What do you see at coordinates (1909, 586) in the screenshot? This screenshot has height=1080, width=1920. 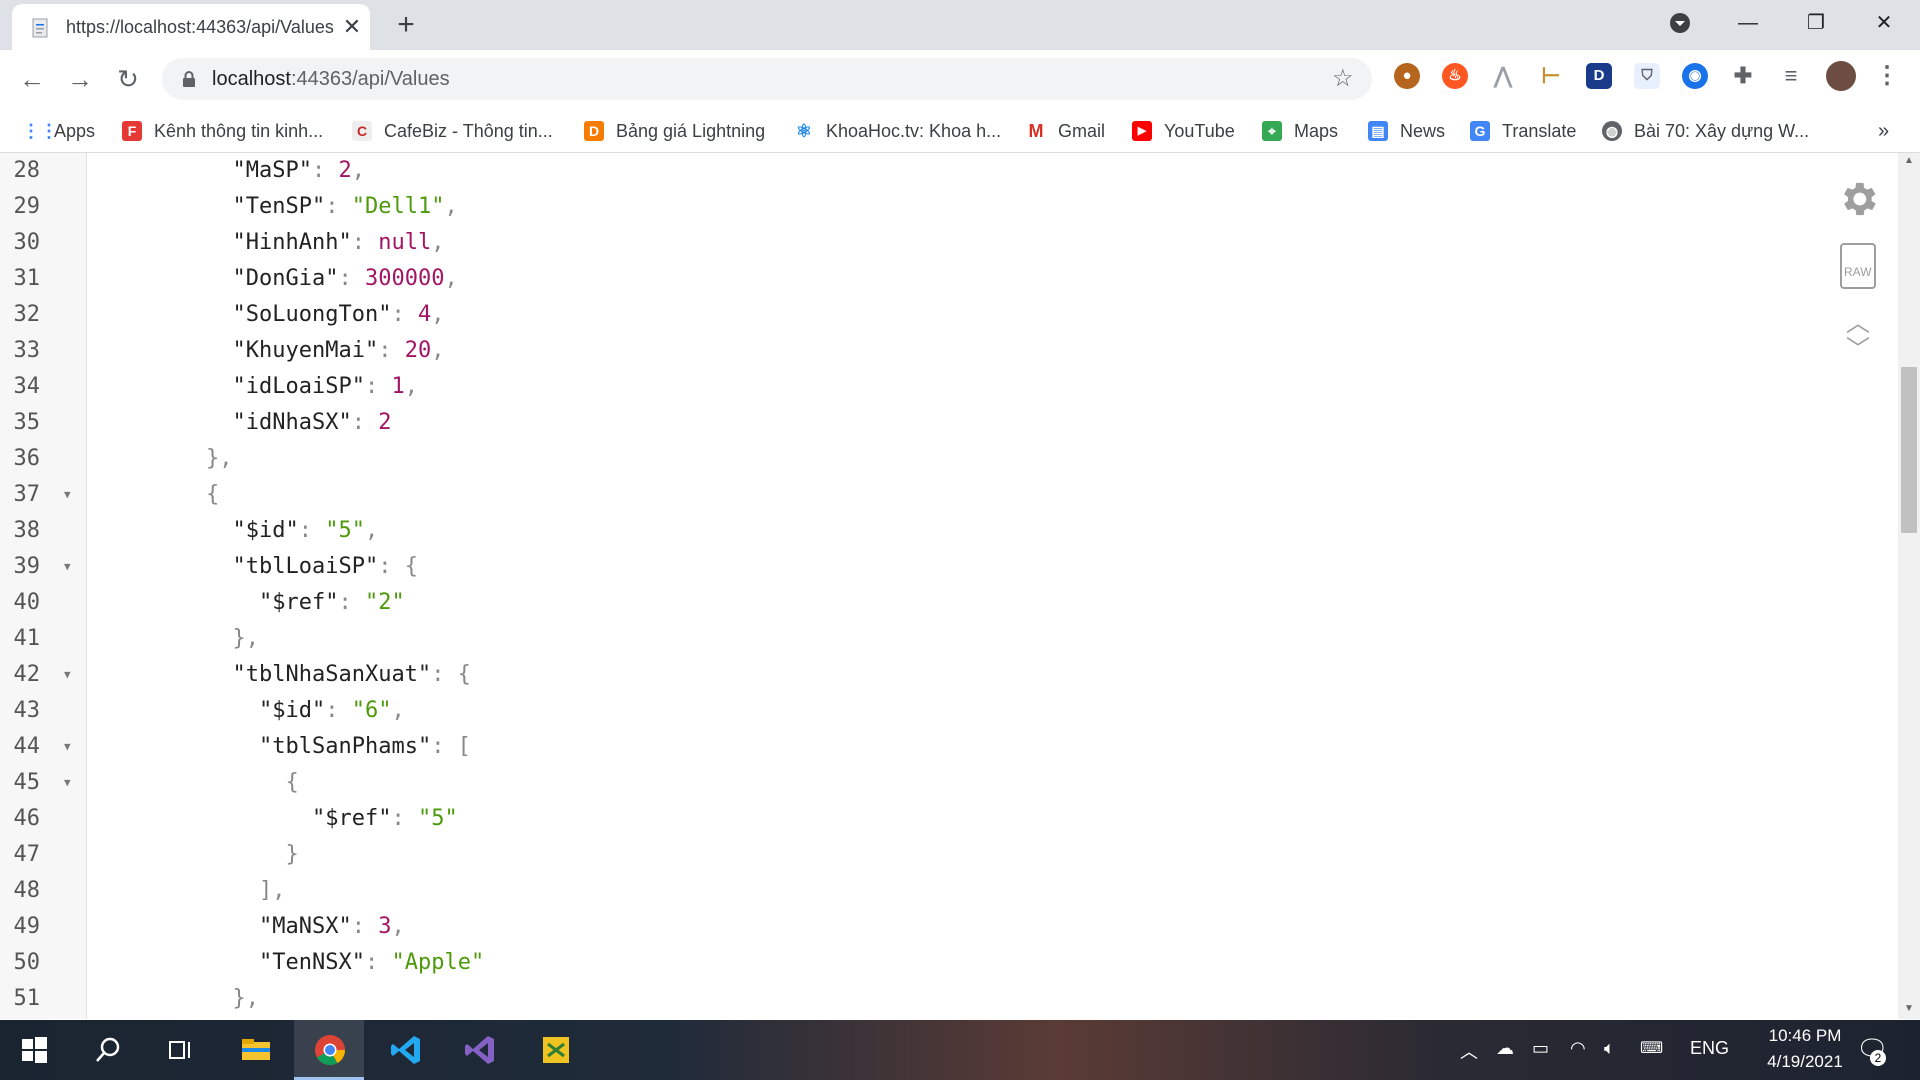 I see `vertical-scrollbar: ▲ ▼` at bounding box center [1909, 586].